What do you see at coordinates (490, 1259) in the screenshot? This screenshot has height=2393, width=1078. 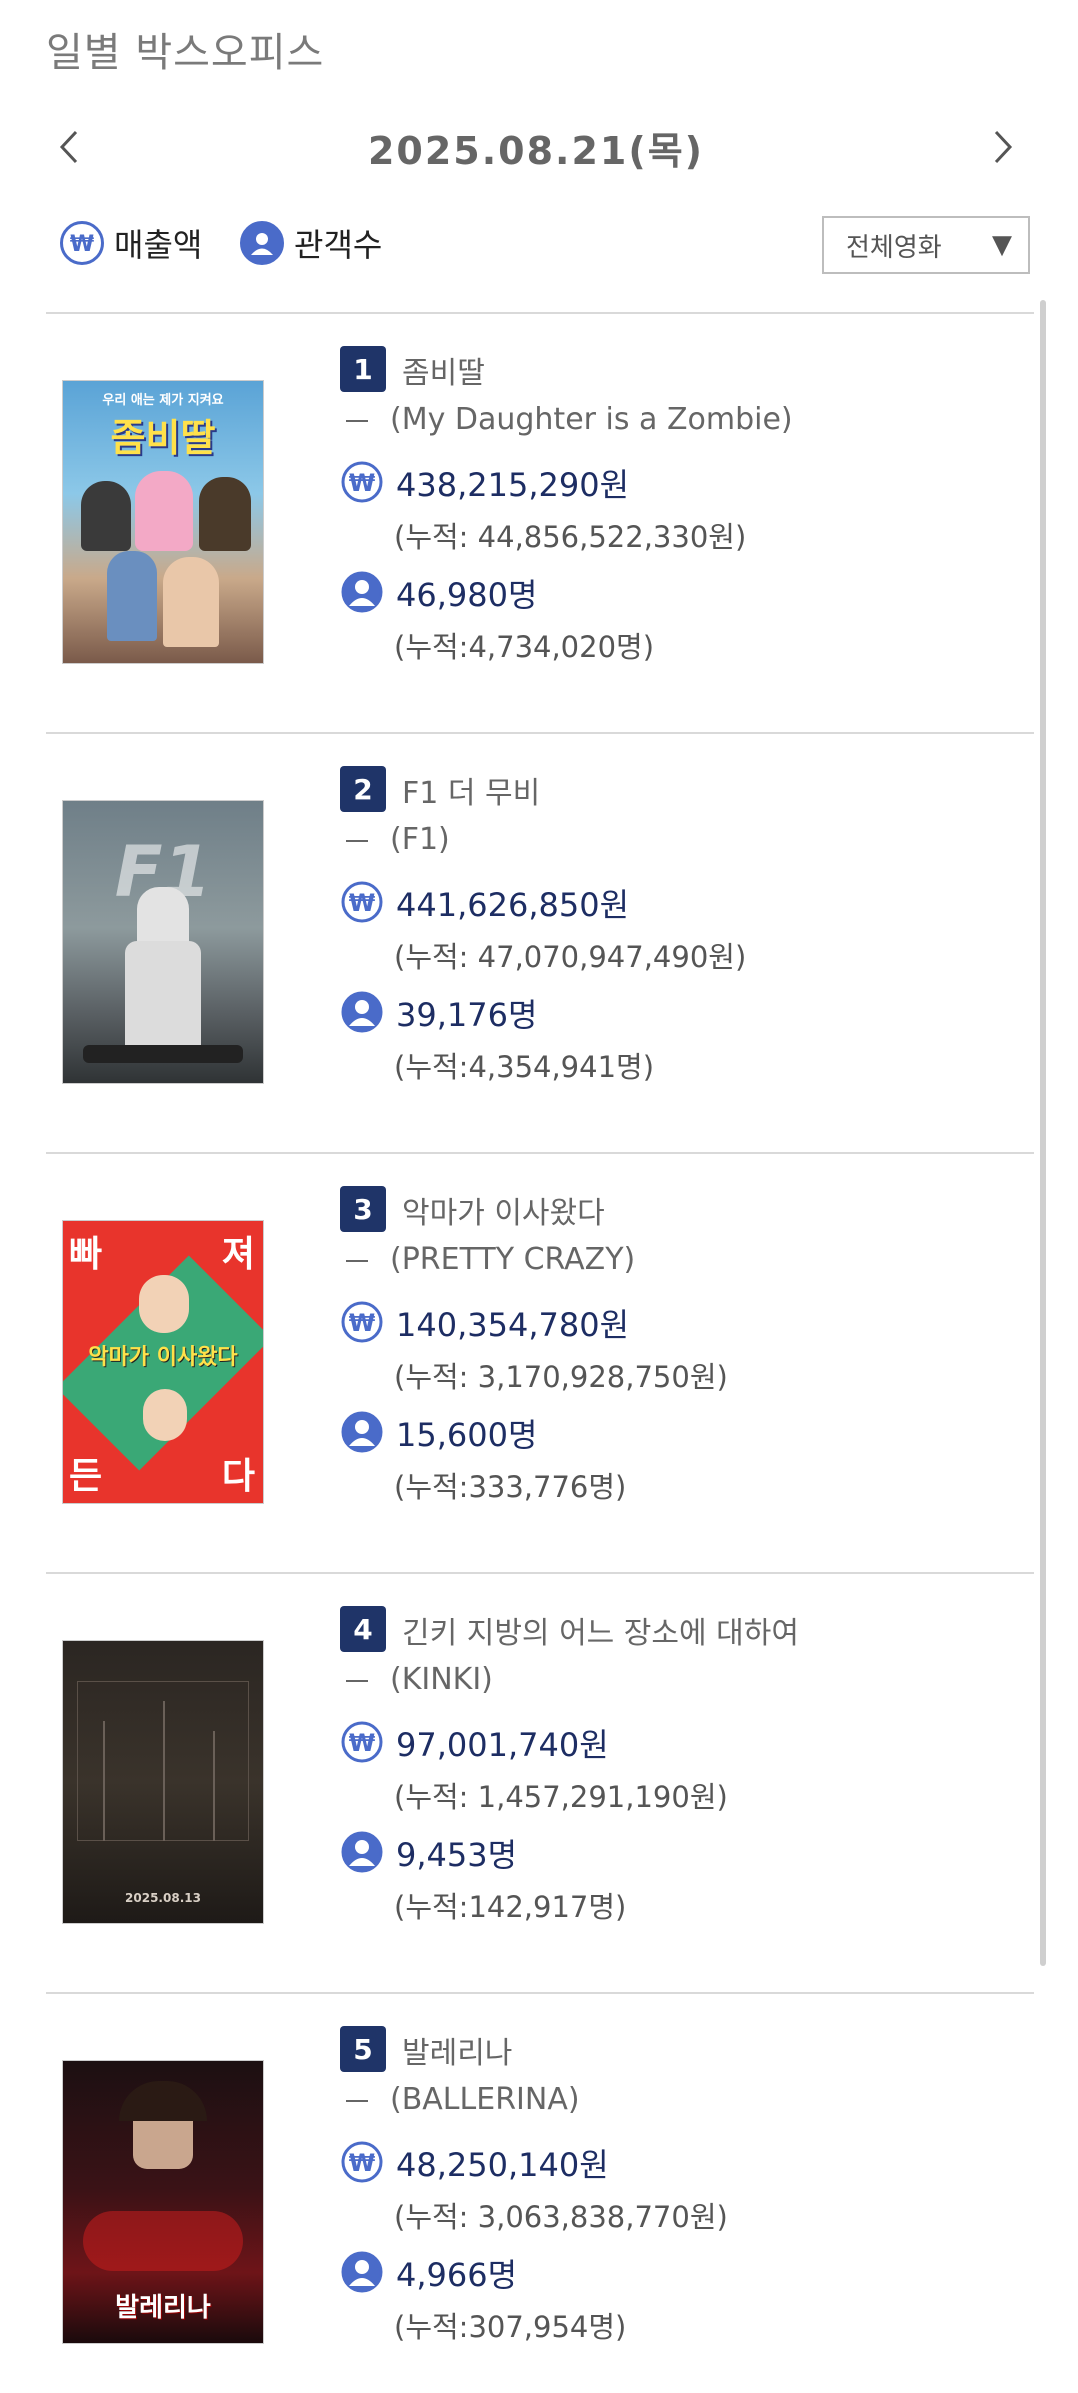 I see `movie-title-en: (PRETTY CRAZY)` at bounding box center [490, 1259].